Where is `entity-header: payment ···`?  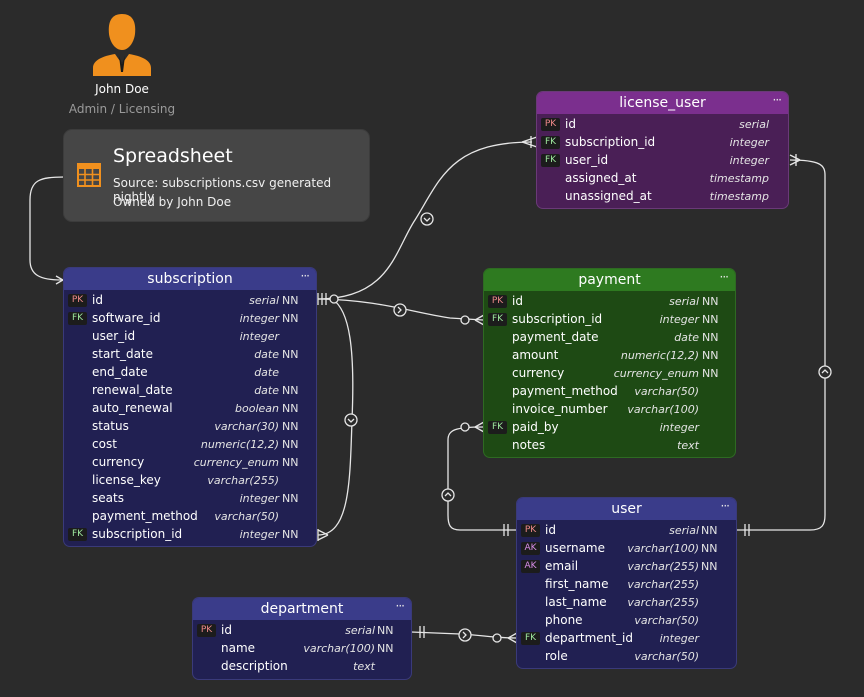
entity-header: payment ··· is located at coordinates (609, 280).